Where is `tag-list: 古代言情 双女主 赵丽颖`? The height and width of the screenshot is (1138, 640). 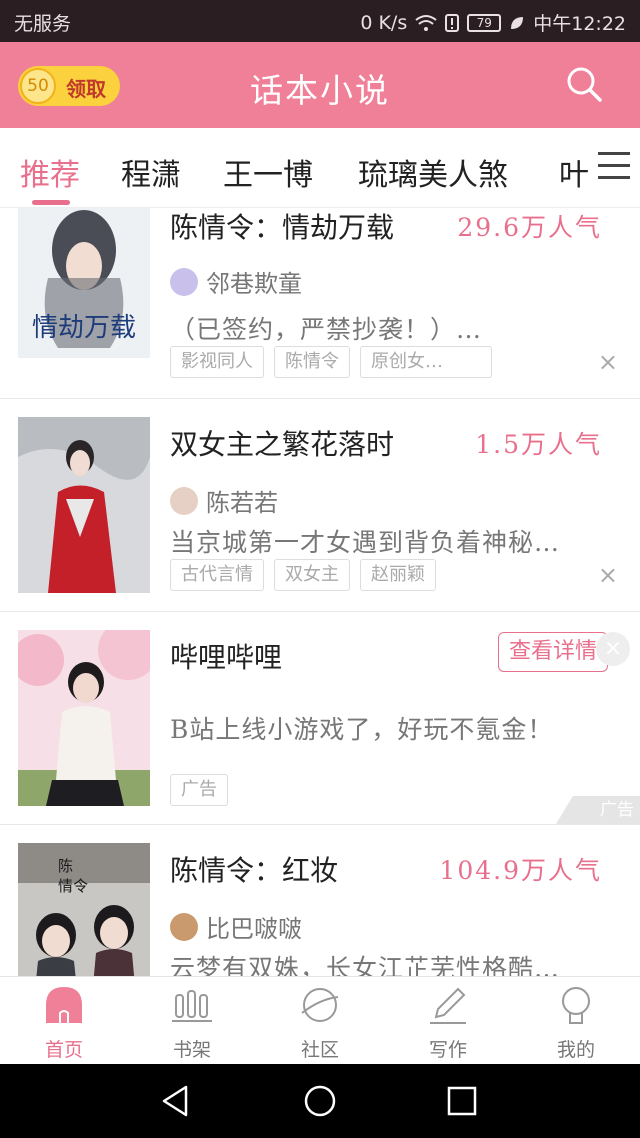 tag-list: 古代言情 双女主 赵丽颖 is located at coordinates (303, 575).